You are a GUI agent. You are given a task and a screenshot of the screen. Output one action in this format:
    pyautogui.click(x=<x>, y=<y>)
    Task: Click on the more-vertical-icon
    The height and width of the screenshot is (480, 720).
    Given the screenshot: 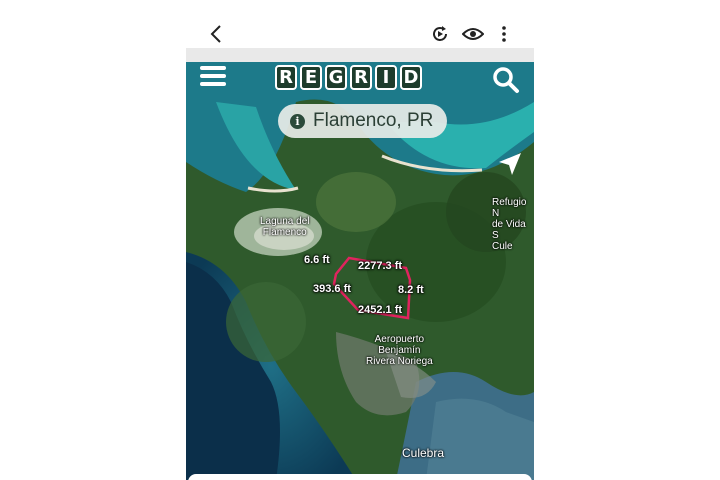 What is the action you would take?
    pyautogui.click(x=504, y=34)
    